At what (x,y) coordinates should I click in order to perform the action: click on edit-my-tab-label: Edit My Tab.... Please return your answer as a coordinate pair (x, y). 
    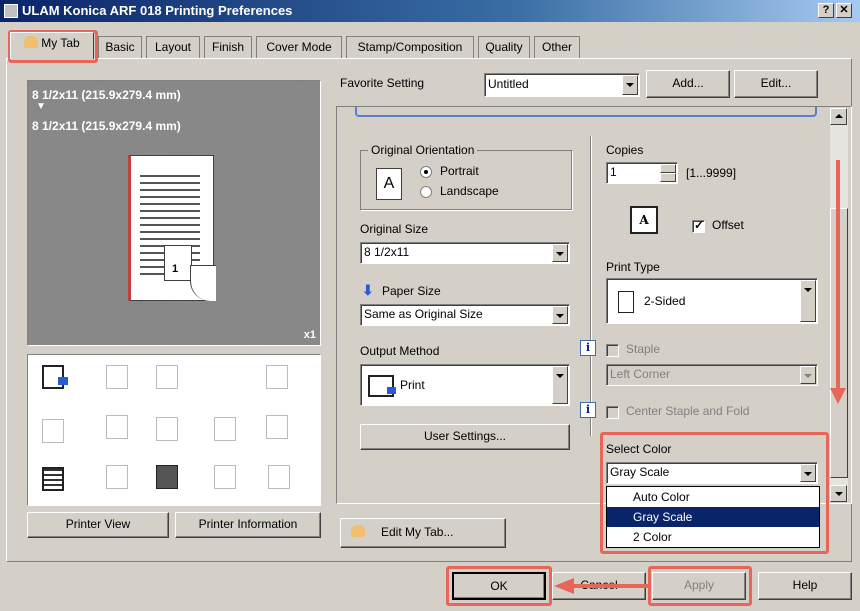
    Looking at the image, I should click on (417, 532).